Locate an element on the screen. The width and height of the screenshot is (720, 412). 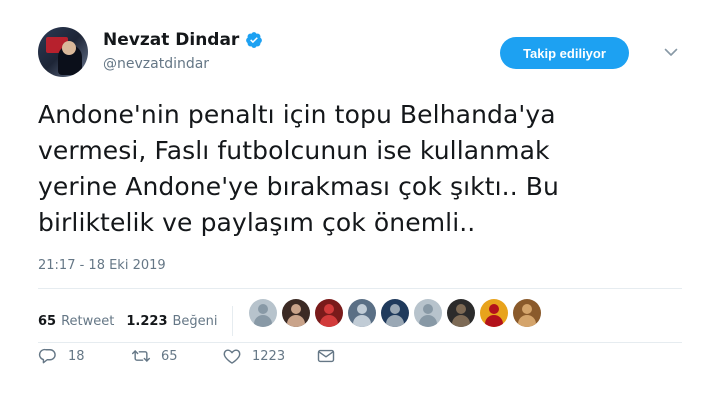
like-count: 1.223 is located at coordinates (147, 321).